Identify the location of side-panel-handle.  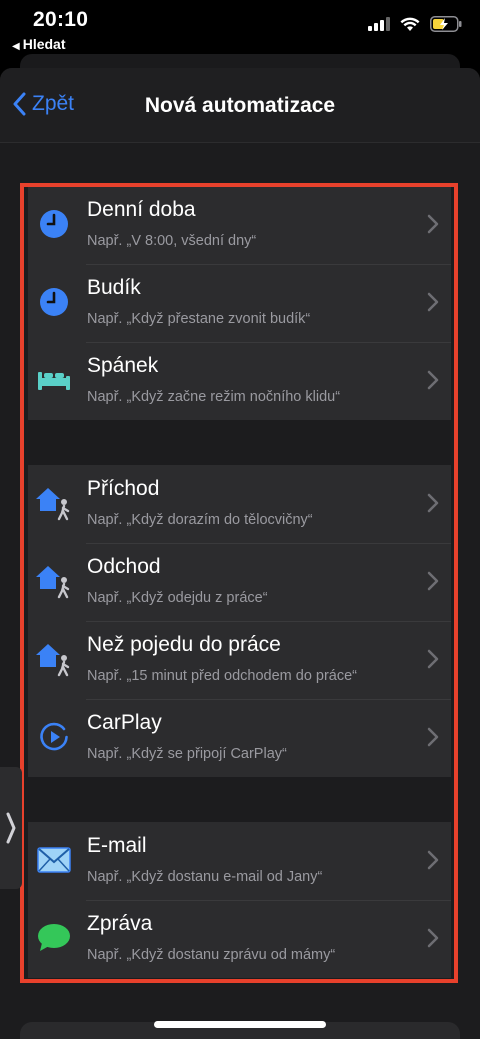
(11, 828).